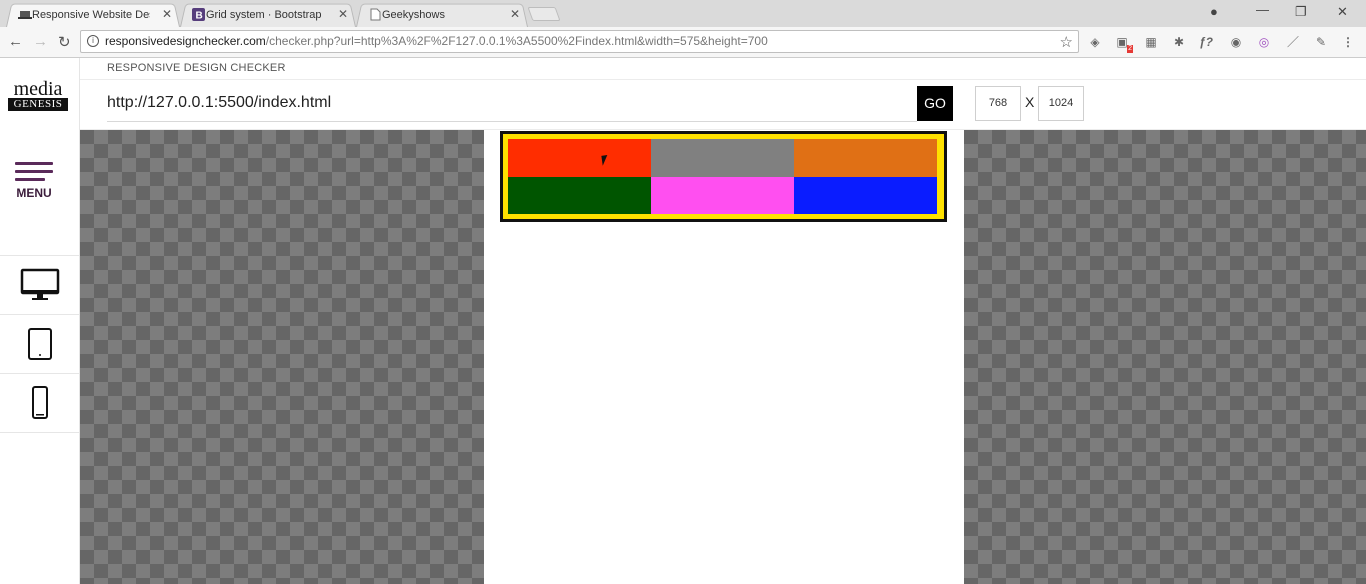 The width and height of the screenshot is (1366, 584). I want to click on tab-geekyshows: Geekyshows ✕, so click(442, 14).